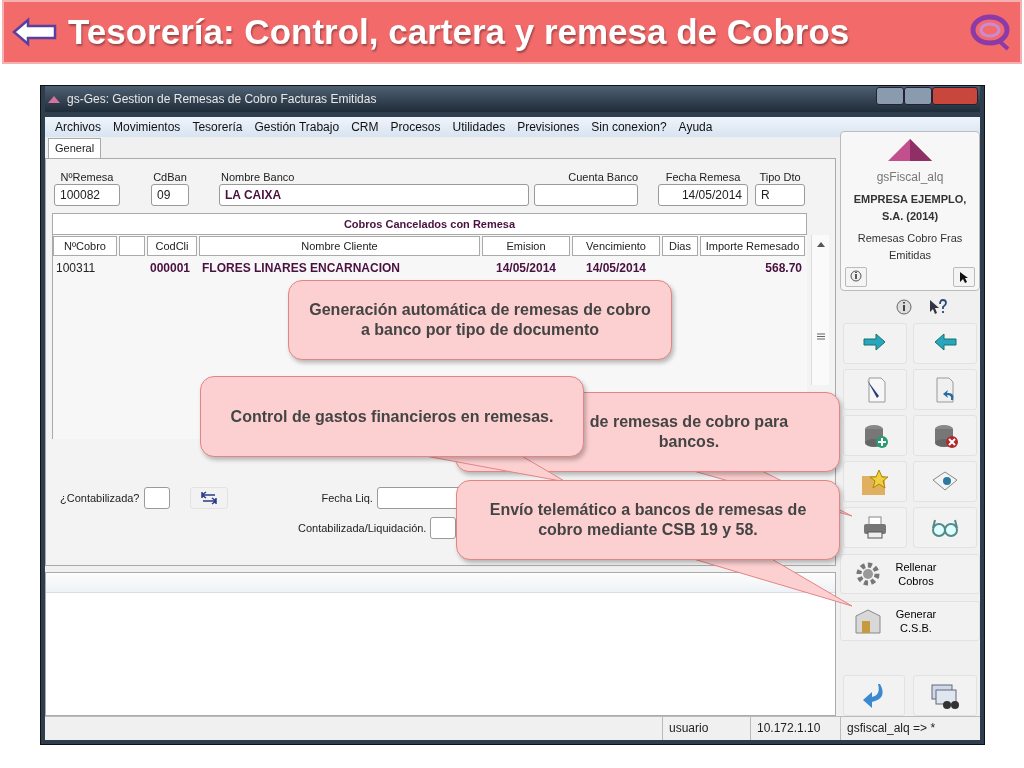 The image size is (1024, 768). I want to click on menu-item: Procesos, so click(415, 127).